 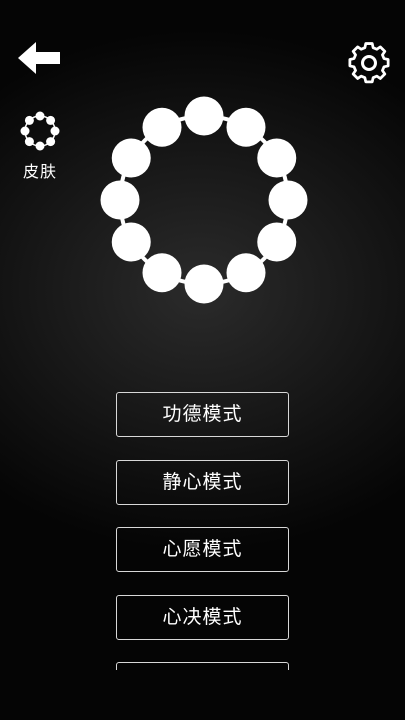 I want to click on mode-button-merit: 功德模式, so click(x=202, y=414).